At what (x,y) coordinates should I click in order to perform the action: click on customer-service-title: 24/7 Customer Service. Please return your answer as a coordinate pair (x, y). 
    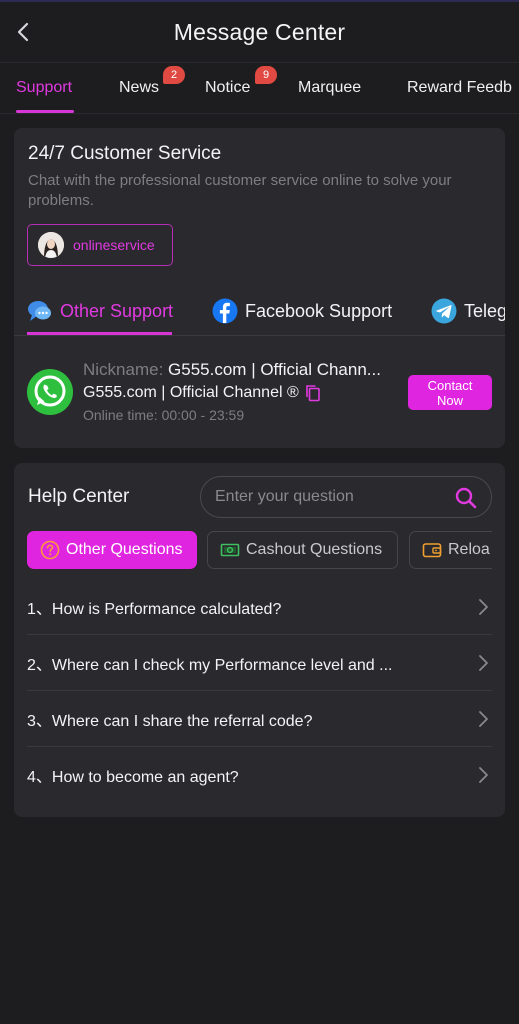
    Looking at the image, I should click on (125, 153).